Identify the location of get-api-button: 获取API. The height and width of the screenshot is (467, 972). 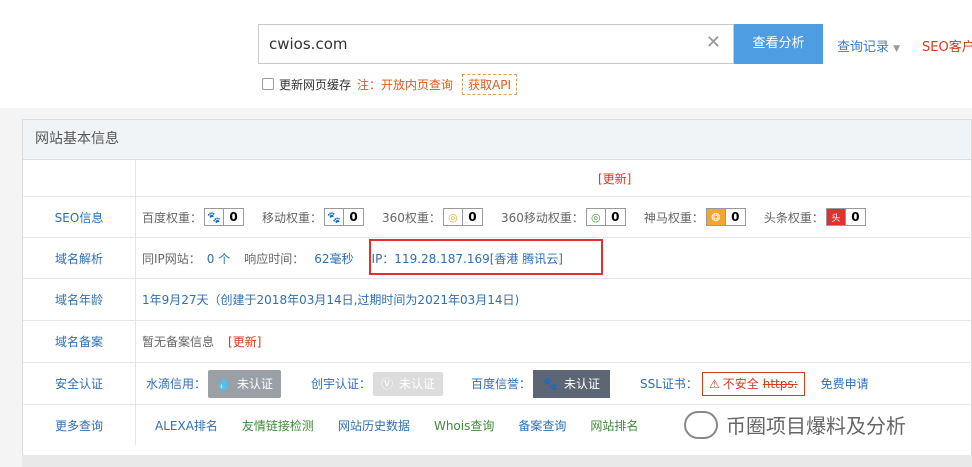
(490, 84).